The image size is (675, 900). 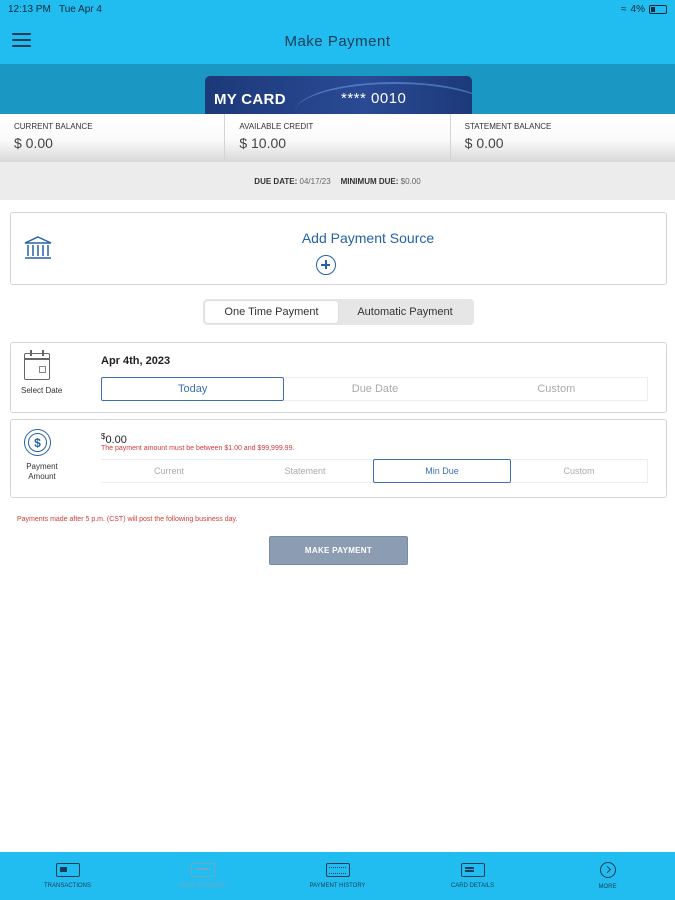 What do you see at coordinates (53, 126) in the screenshot?
I see `balance-label: CURRENT BALANCE` at bounding box center [53, 126].